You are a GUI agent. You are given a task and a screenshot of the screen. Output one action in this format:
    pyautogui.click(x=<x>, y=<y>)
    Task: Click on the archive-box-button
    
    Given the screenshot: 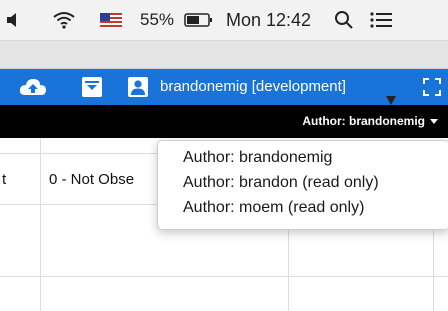 What is the action you would take?
    pyautogui.click(x=92, y=87)
    